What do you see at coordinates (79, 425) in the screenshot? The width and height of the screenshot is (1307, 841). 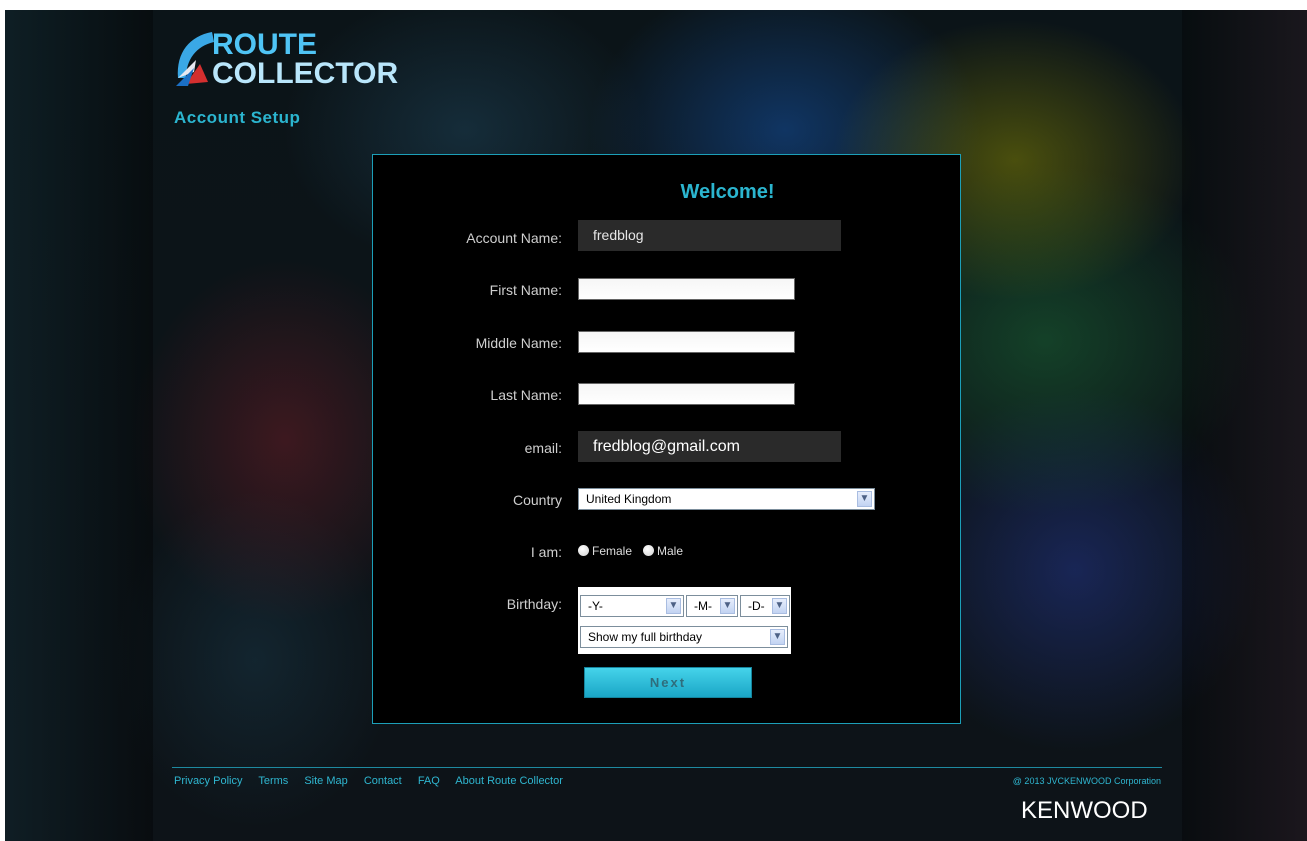 I see `left-margin` at bounding box center [79, 425].